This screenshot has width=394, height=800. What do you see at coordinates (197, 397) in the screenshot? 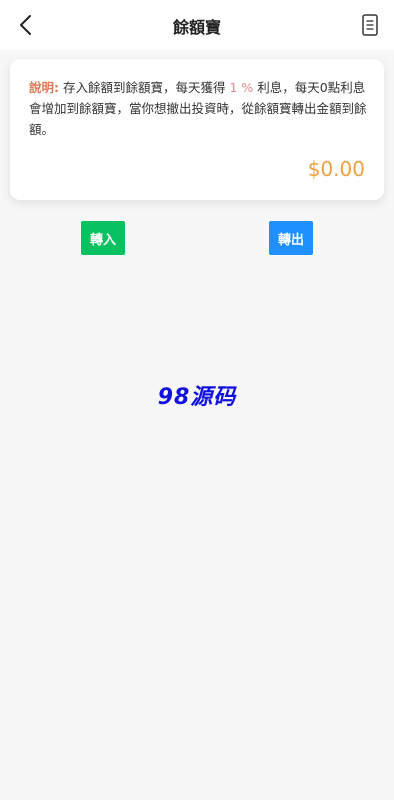
I see `watermark-text: 98源码` at bounding box center [197, 397].